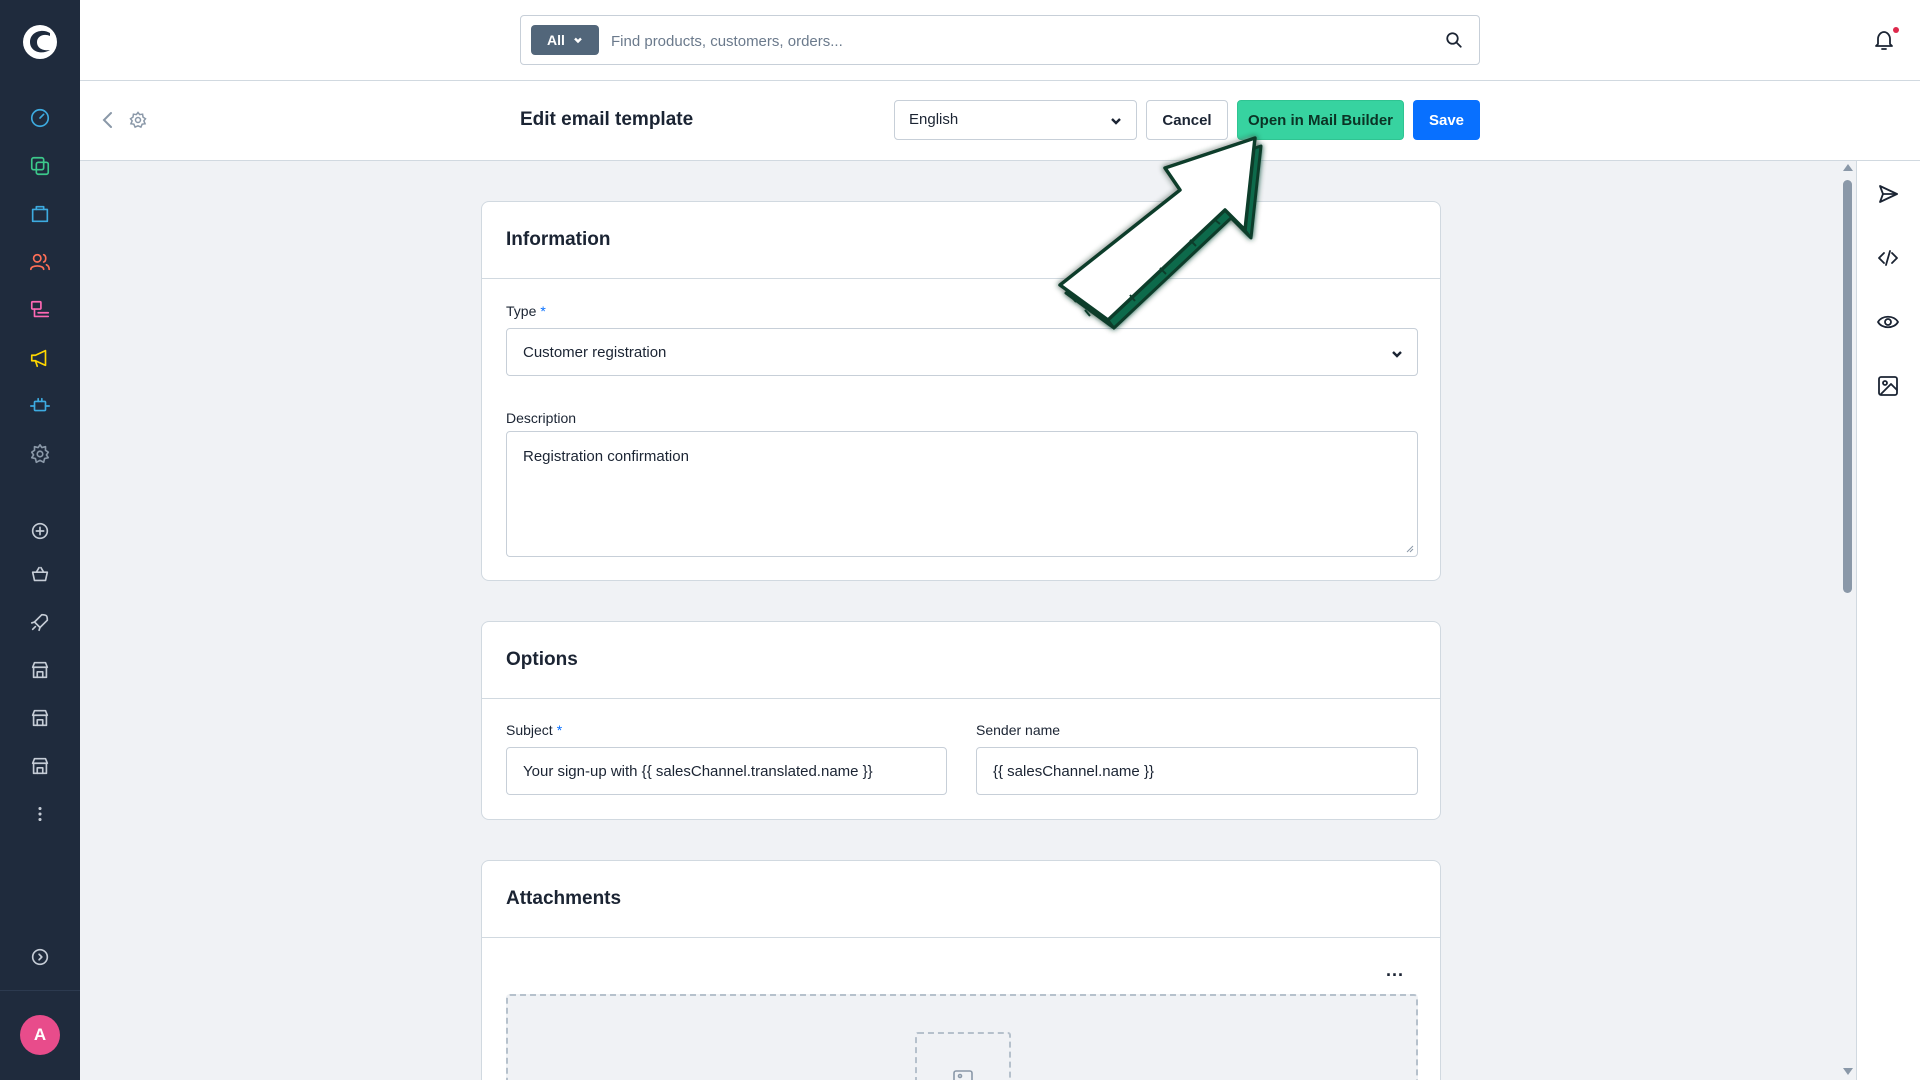 Image resolution: width=1920 pixels, height=1080 pixels. I want to click on scroll-down-arrow-icon, so click(1848, 1071).